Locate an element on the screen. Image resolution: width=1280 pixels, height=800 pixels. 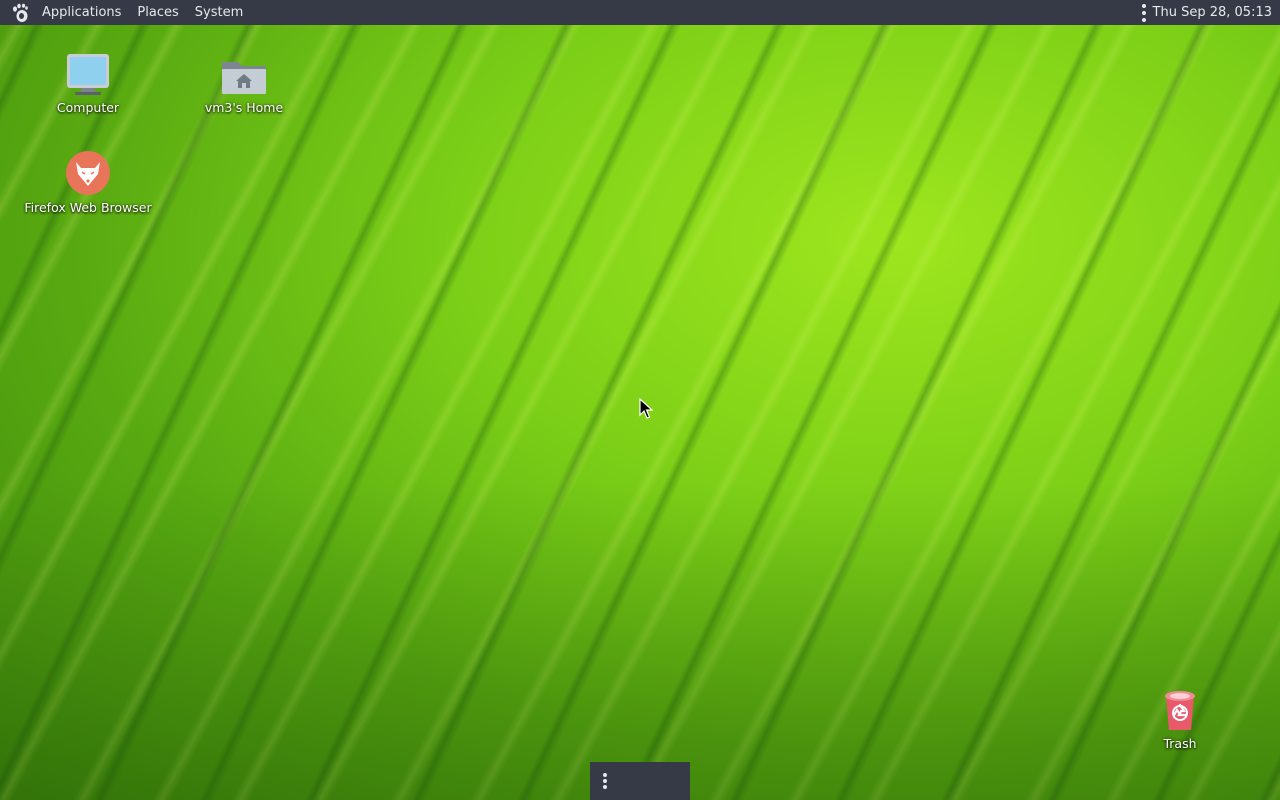
desktop-icon-computer: Computer is located at coordinates (88, 81).